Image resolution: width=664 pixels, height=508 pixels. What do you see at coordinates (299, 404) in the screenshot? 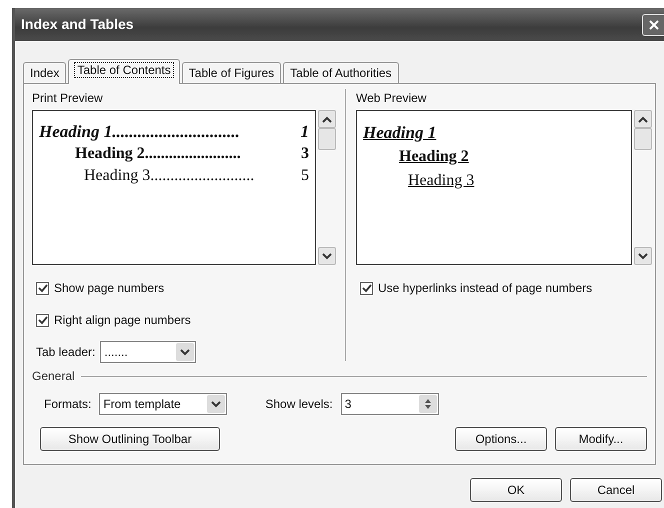
I see `levels-label: Show levels:` at bounding box center [299, 404].